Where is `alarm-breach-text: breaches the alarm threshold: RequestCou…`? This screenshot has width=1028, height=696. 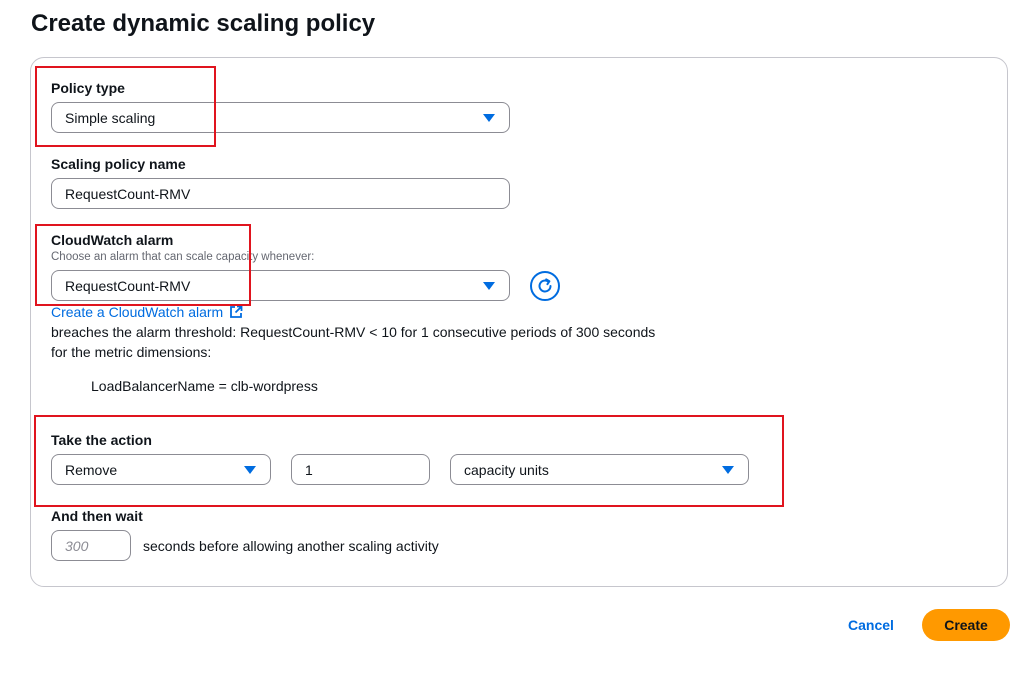 alarm-breach-text: breaches the alarm threshold: RequestCou… is located at coordinates (353, 332).